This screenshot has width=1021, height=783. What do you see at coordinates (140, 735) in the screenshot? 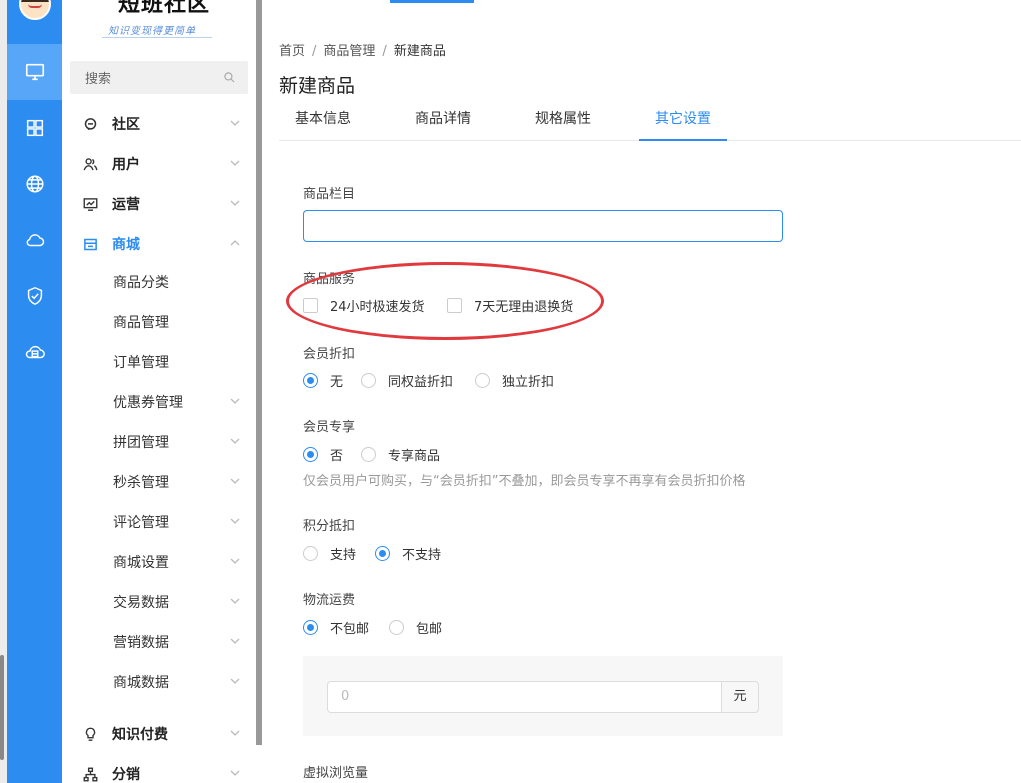
I see `menu-section-label: 知识付费` at bounding box center [140, 735].